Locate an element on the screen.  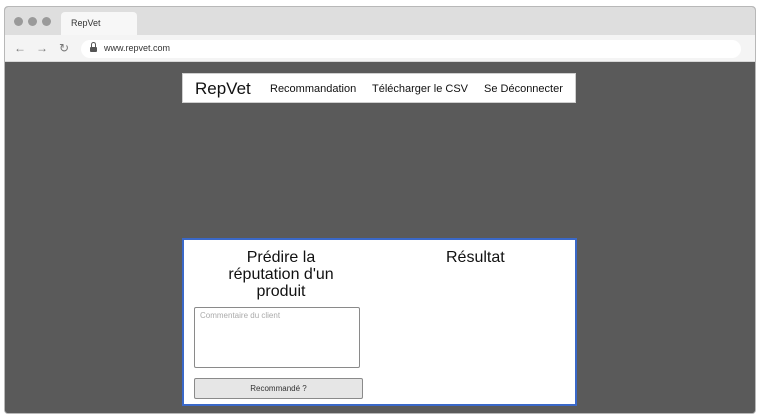
maximize-window-dot-icon is located at coordinates (46, 21).